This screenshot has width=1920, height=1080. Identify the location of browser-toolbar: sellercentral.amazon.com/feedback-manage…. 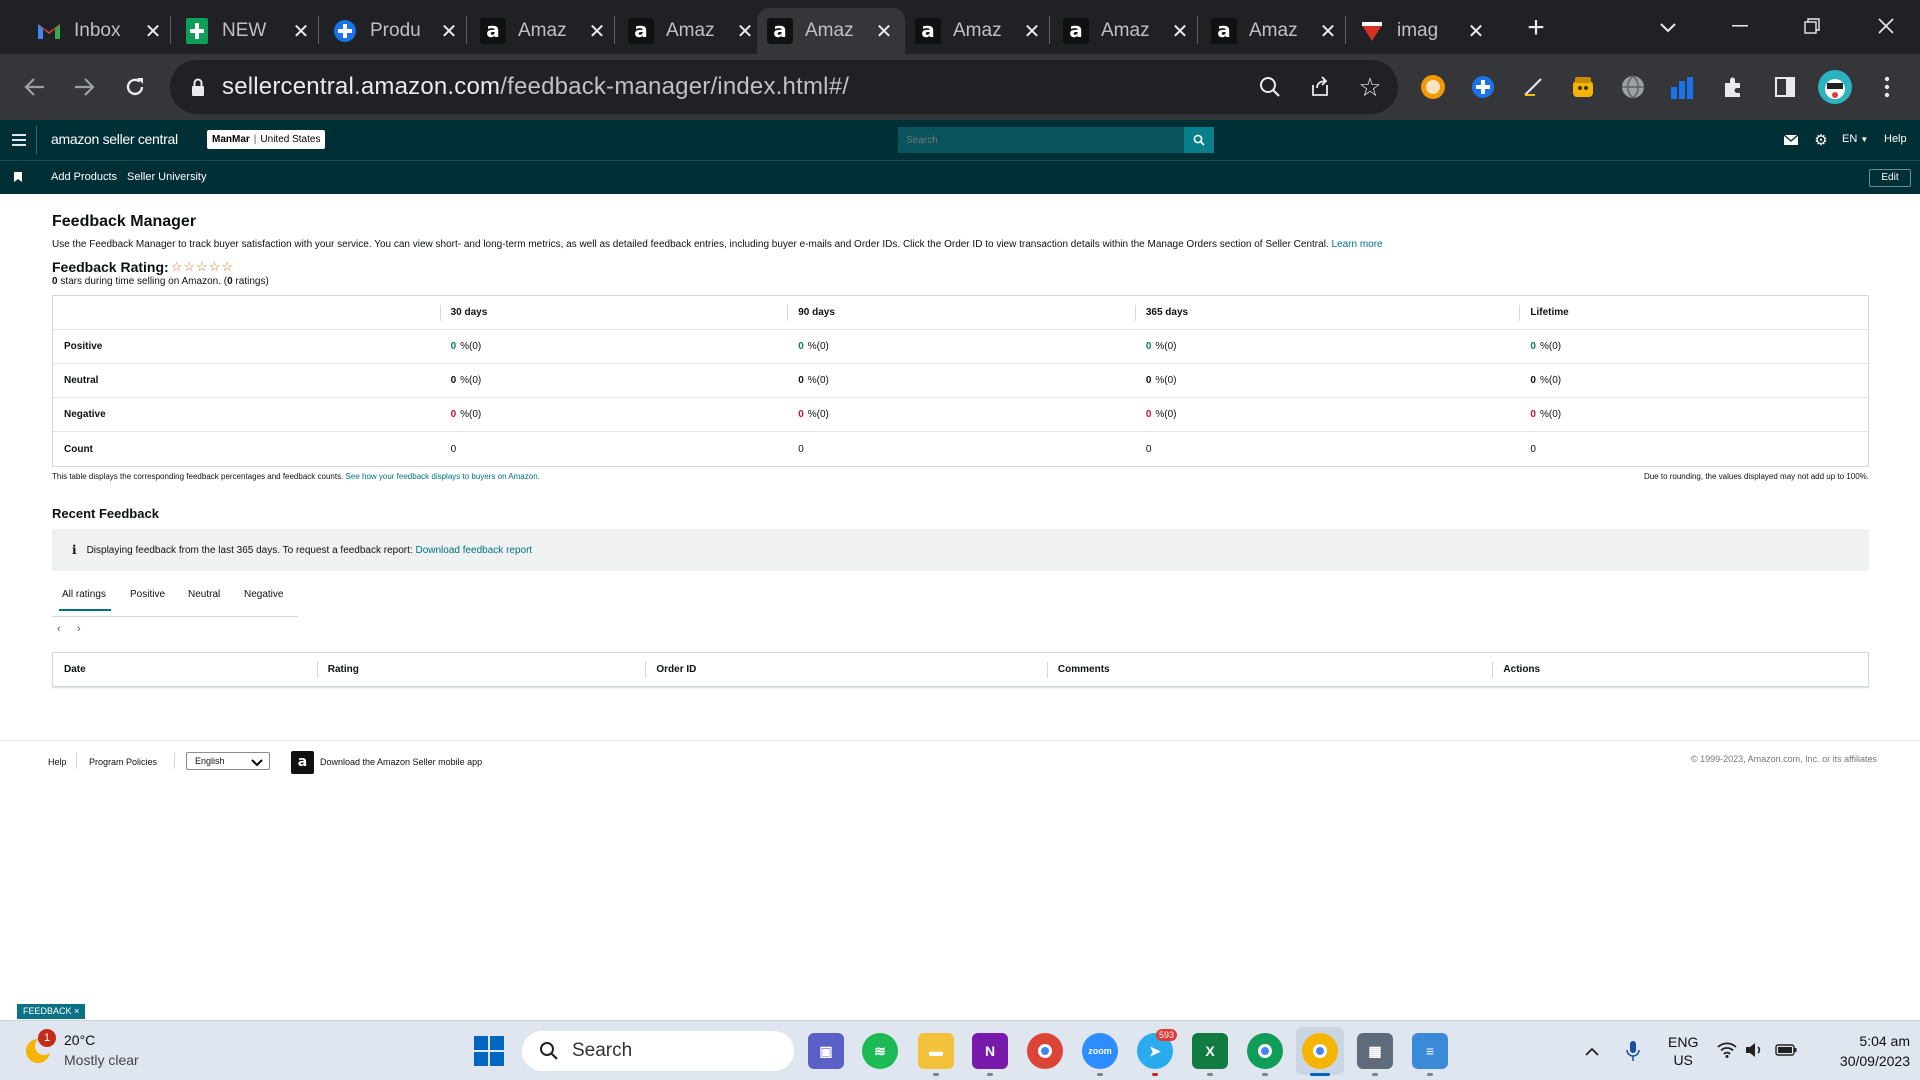
(960, 87).